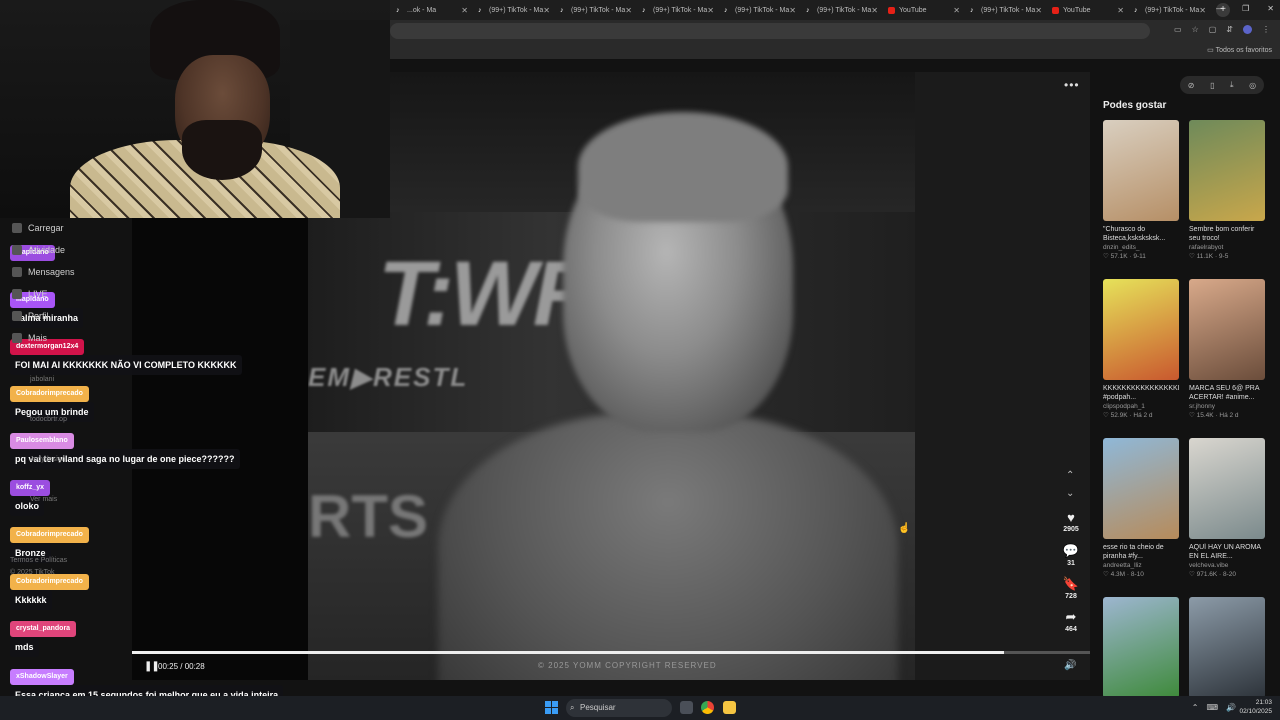 The height and width of the screenshot is (720, 1280). Describe the element at coordinates (1227, 565) in the screenshot. I see `recommendation-author: velcheva.vibe` at that location.